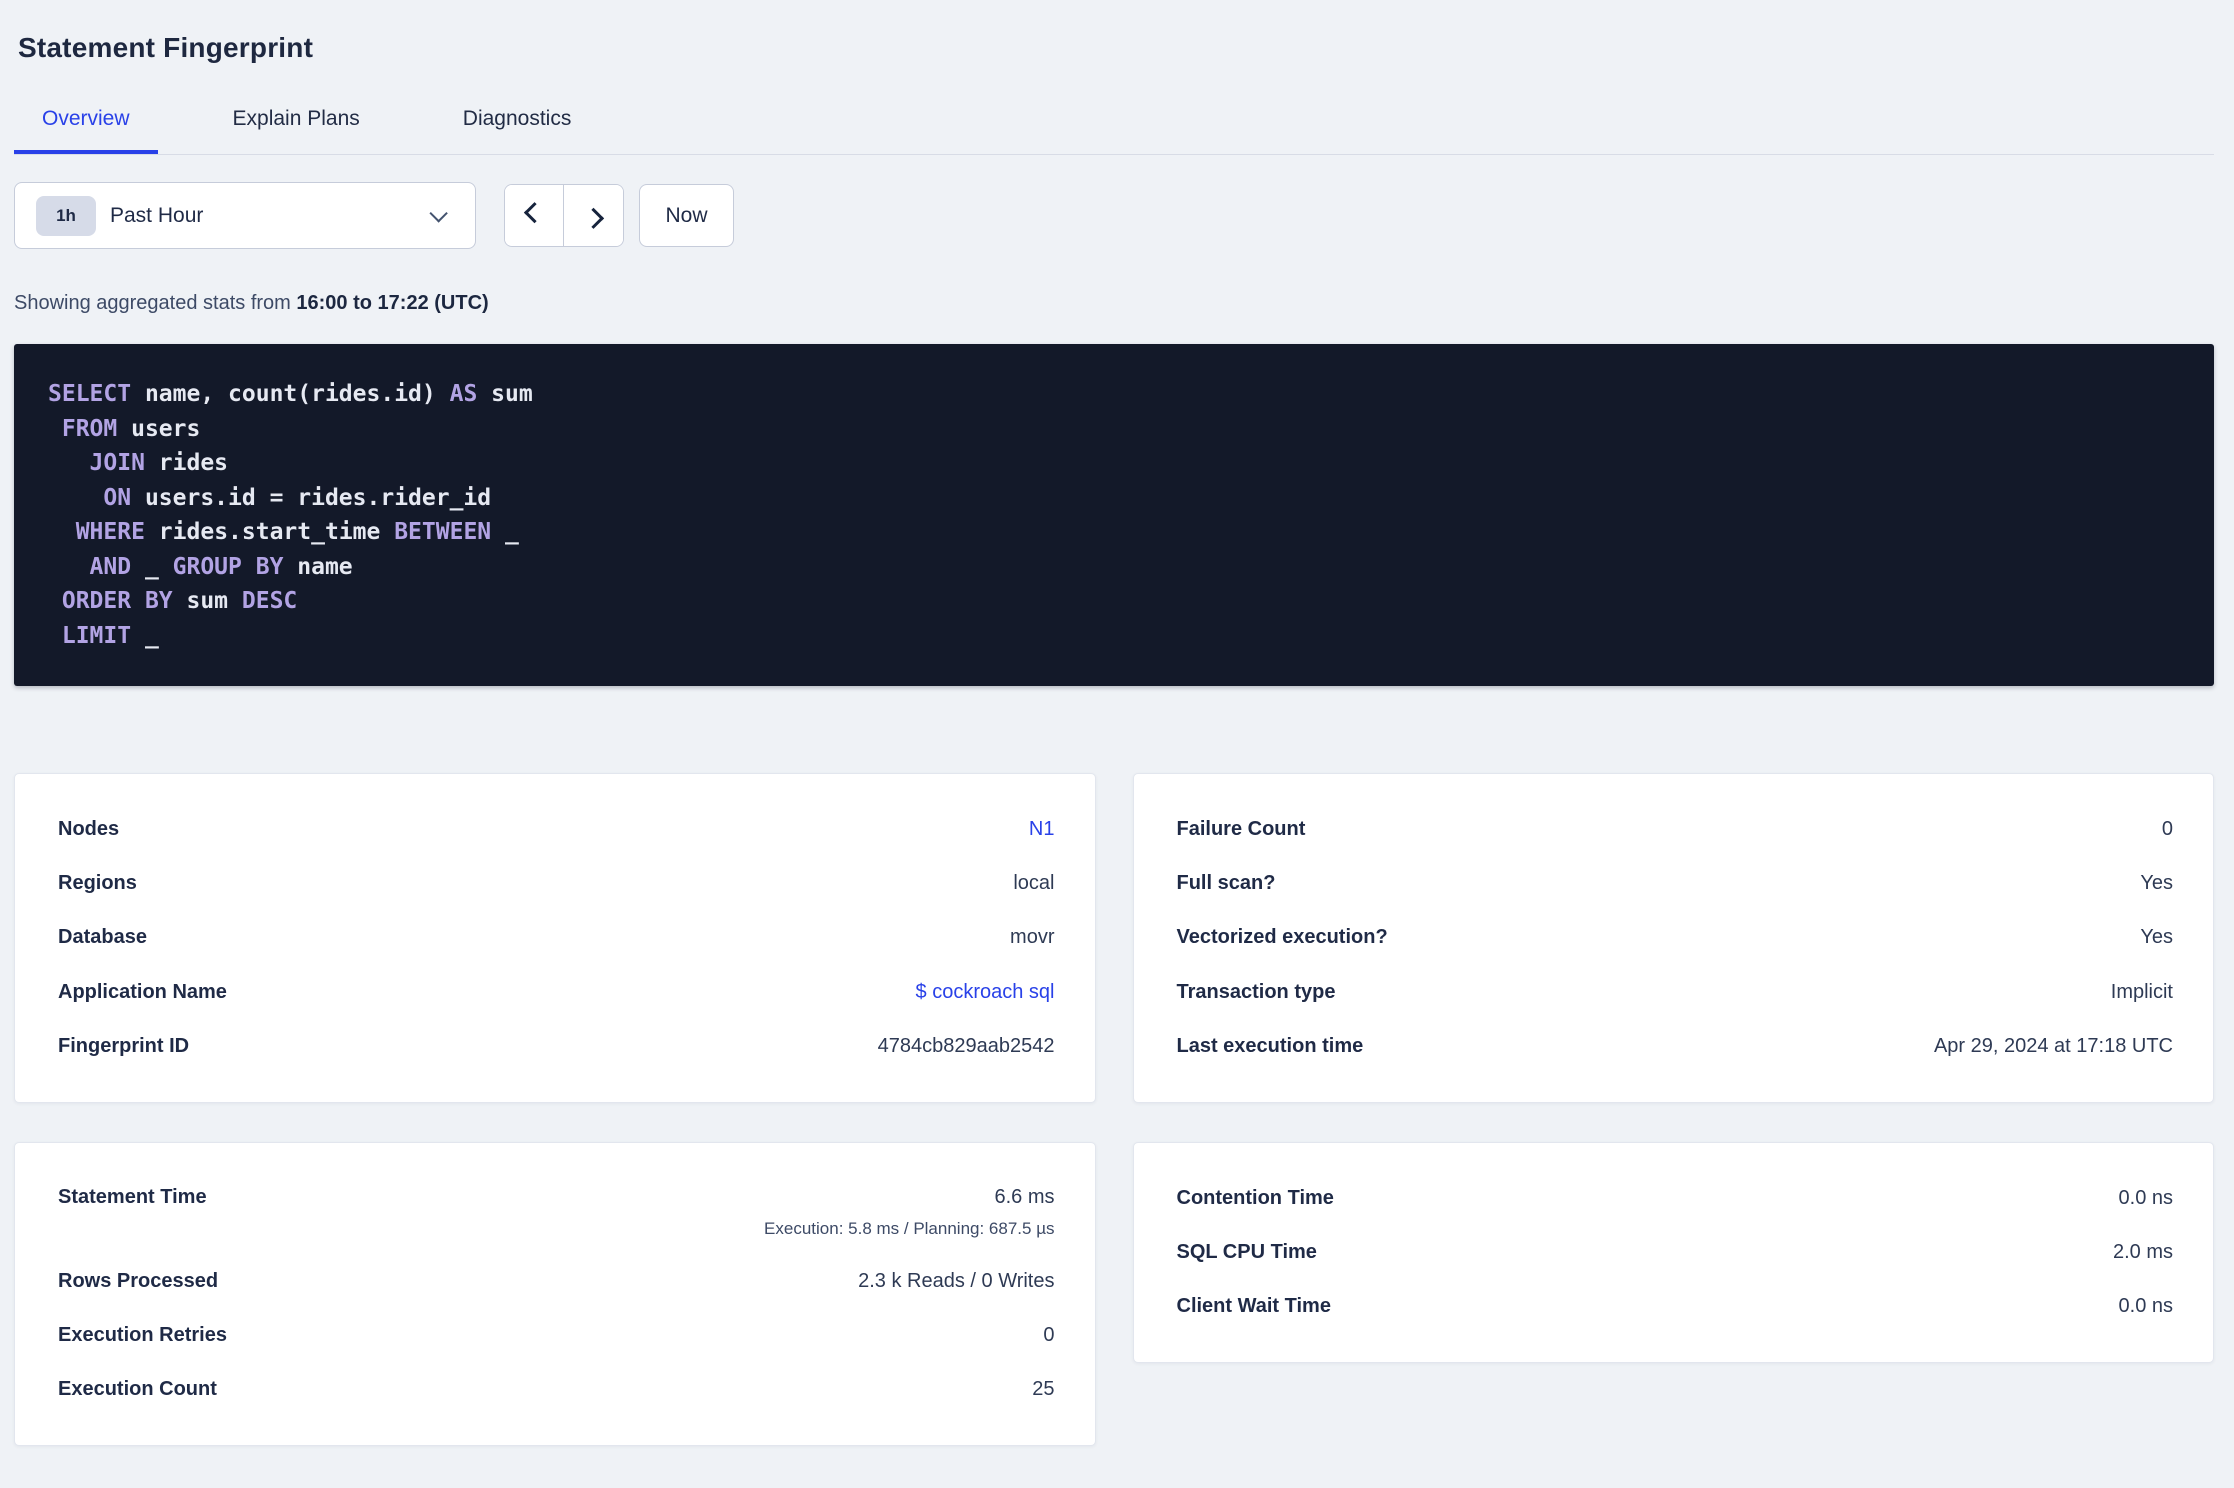 This screenshot has height=1488, width=2234. What do you see at coordinates (1675, 1198) in the screenshot?
I see `stat-row: Contention Time 0.0 ns` at bounding box center [1675, 1198].